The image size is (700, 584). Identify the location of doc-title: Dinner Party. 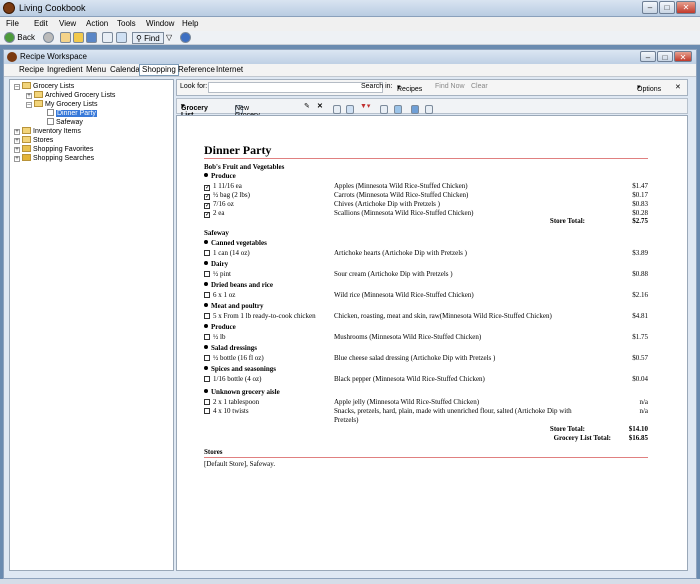
(238, 150).